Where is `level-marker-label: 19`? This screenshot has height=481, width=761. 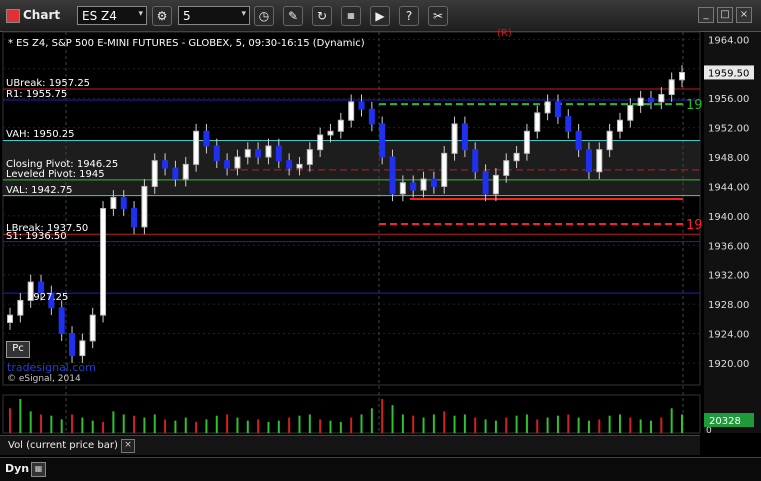 level-marker-label: 19 is located at coordinates (694, 225).